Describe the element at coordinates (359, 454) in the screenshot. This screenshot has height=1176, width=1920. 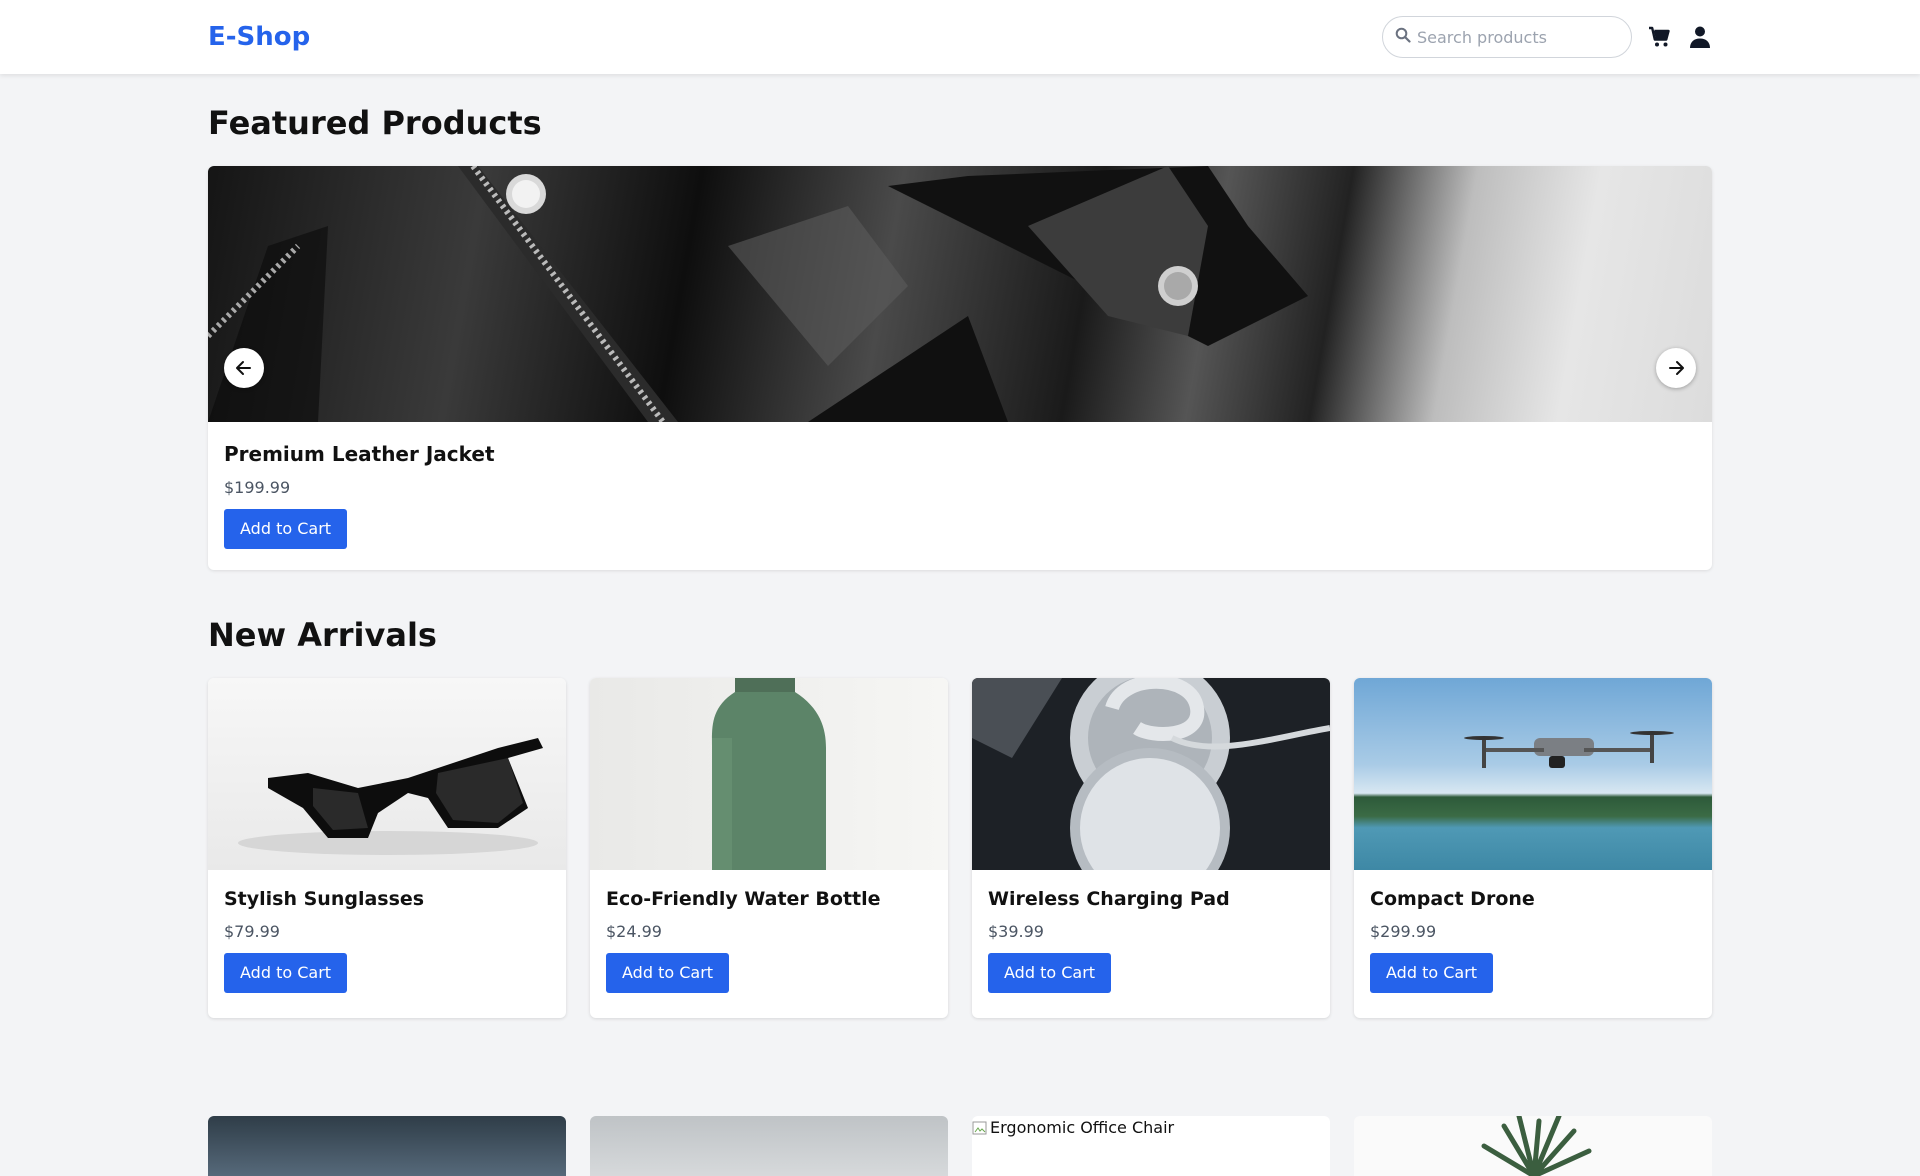
I see `featured-product-name: Premium Leather Jacket` at that location.